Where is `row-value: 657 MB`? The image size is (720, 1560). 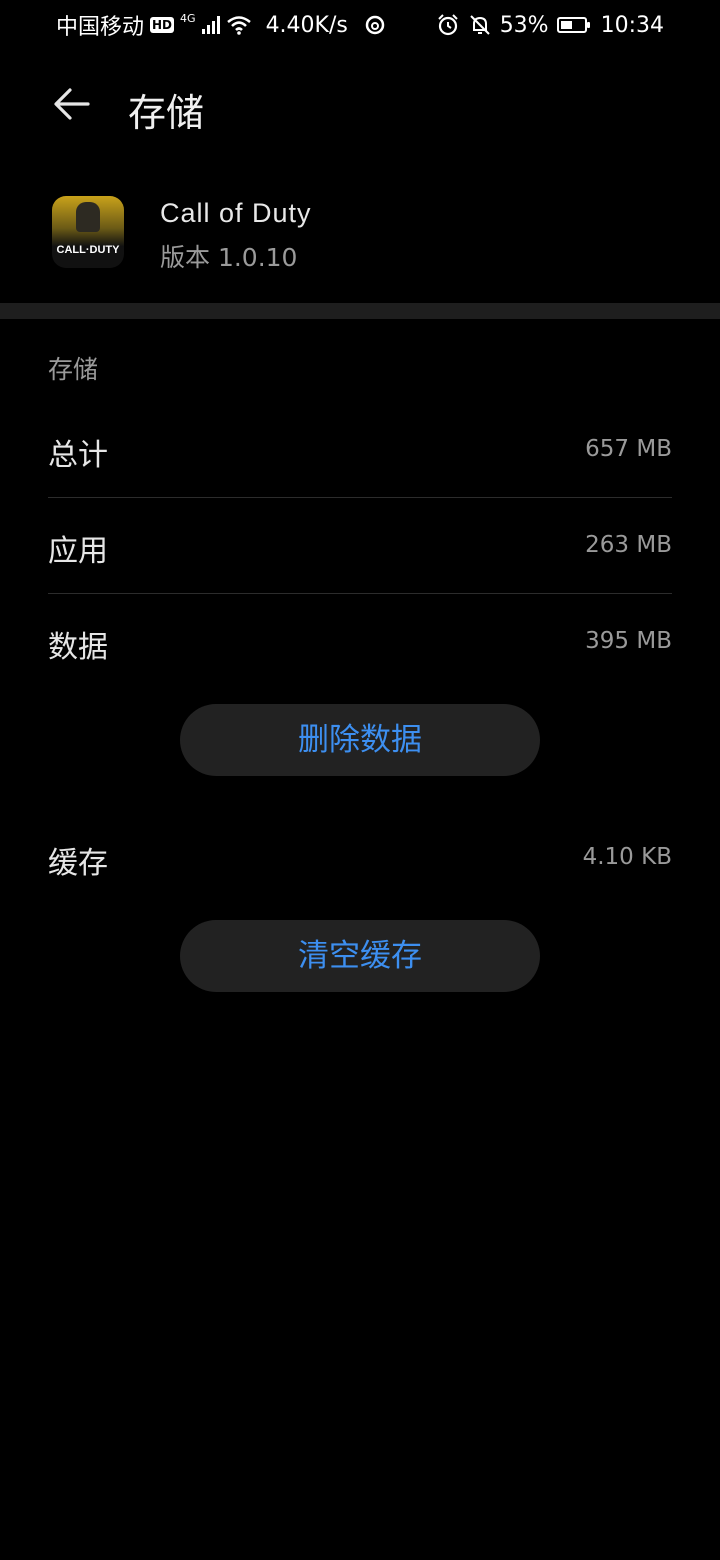 row-value: 657 MB is located at coordinates (628, 449).